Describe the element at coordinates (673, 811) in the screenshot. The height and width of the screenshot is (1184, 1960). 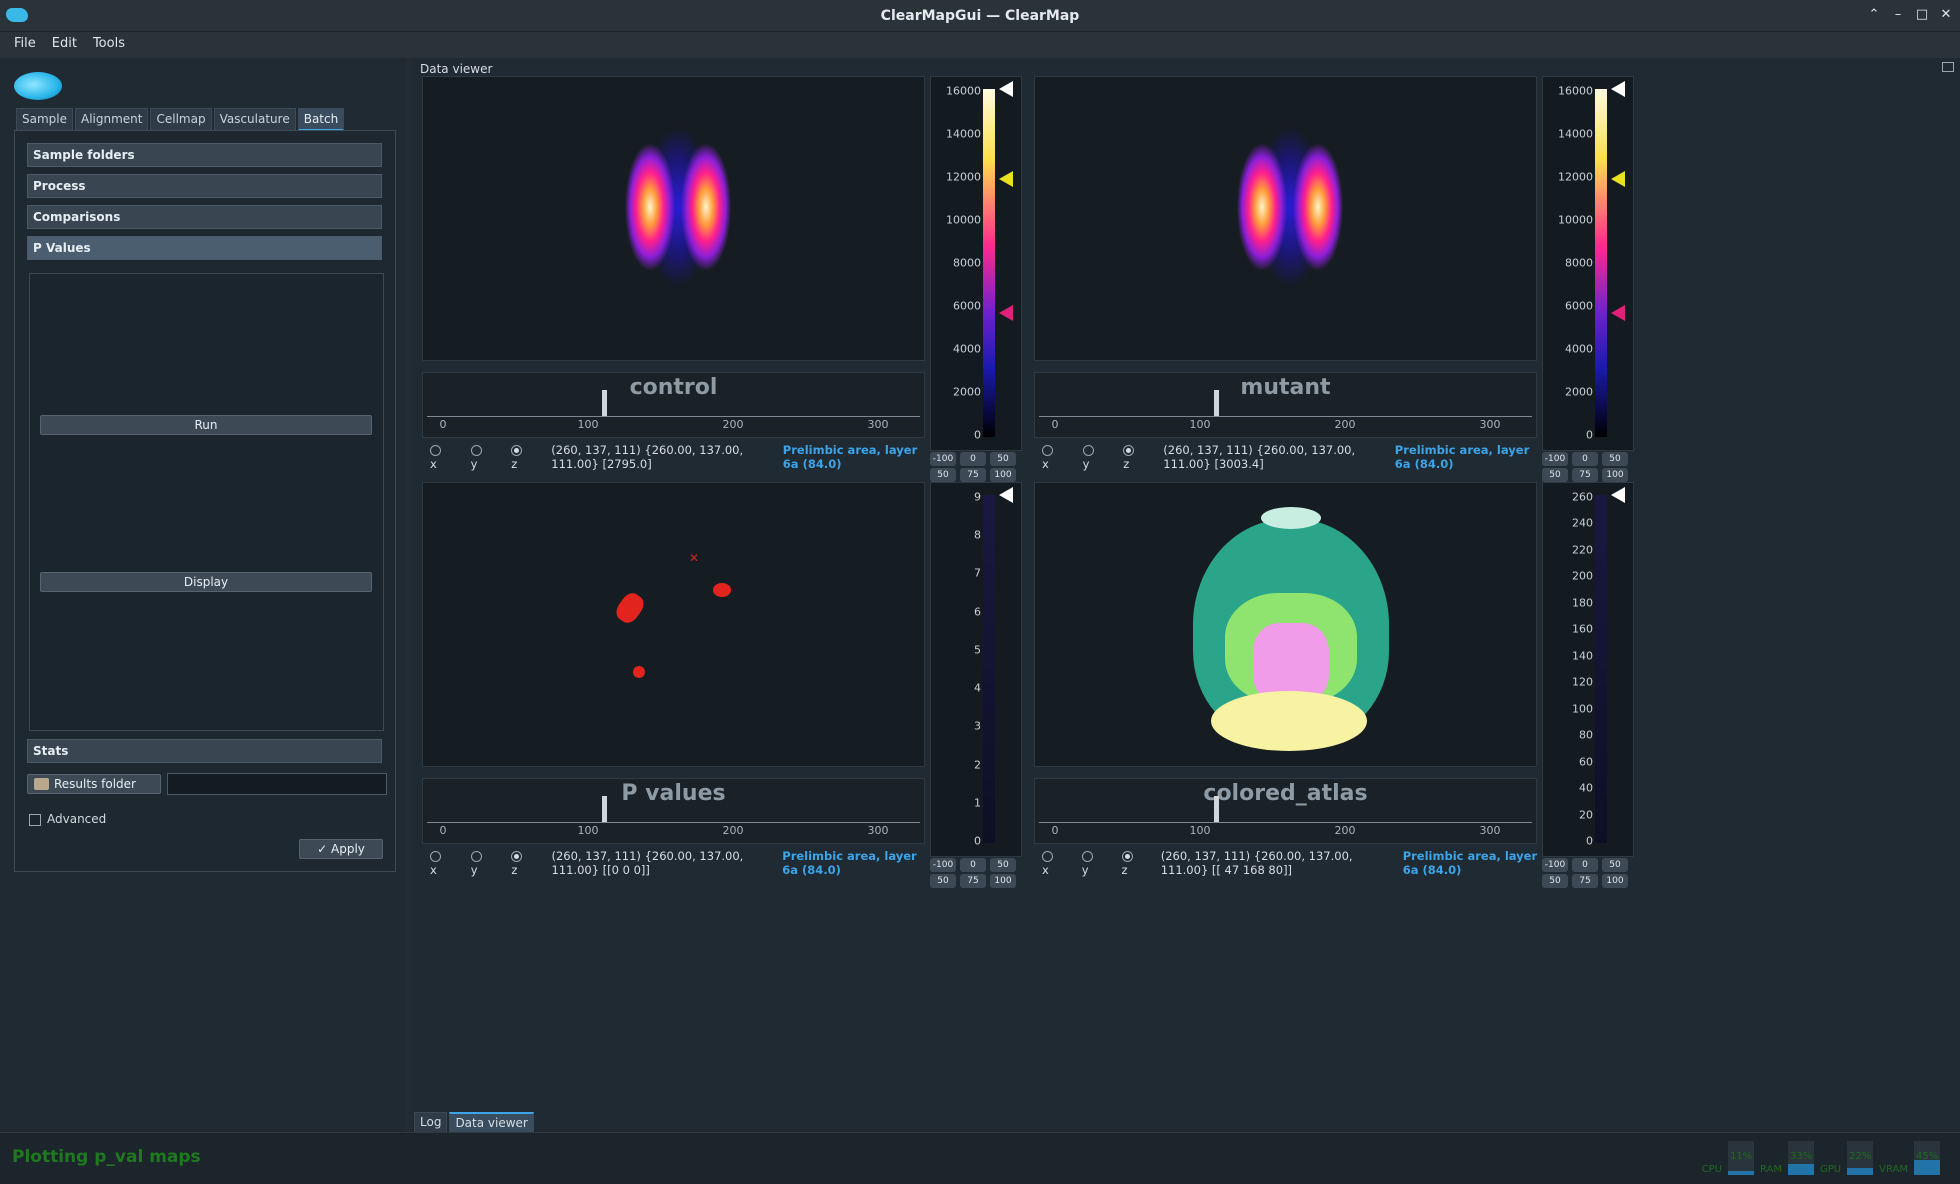
I see `slice-slider: P values 0 100 200 300` at that location.